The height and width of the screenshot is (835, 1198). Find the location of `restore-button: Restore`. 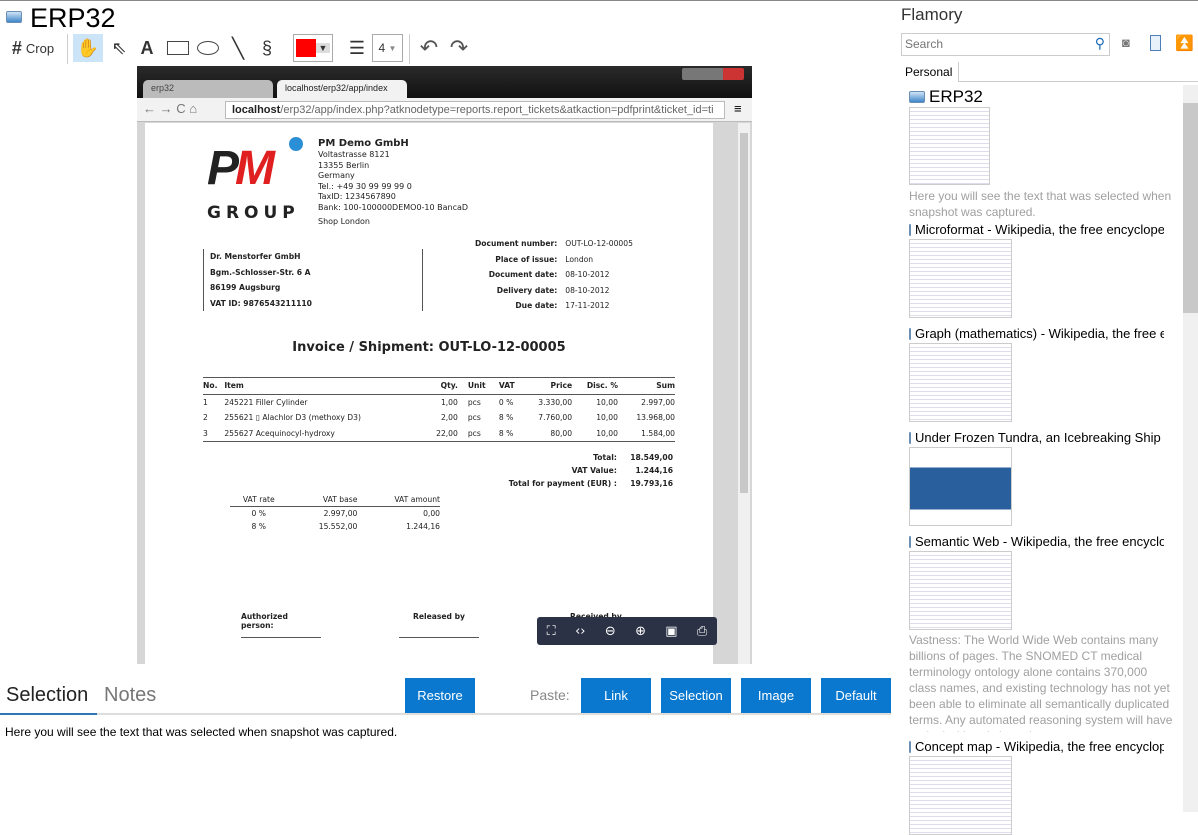

restore-button: Restore is located at coordinates (440, 695).